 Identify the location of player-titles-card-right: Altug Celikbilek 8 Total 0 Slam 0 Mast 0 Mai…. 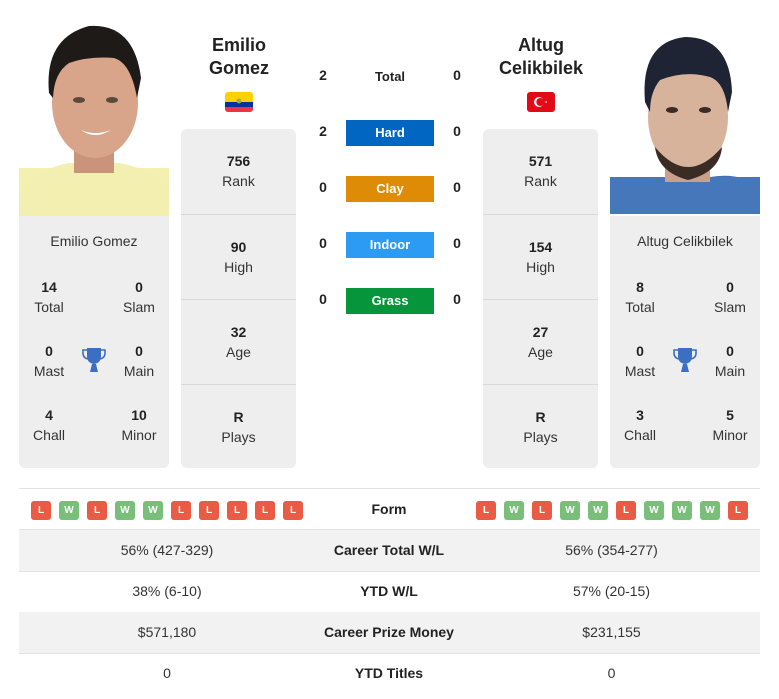
(685, 342).